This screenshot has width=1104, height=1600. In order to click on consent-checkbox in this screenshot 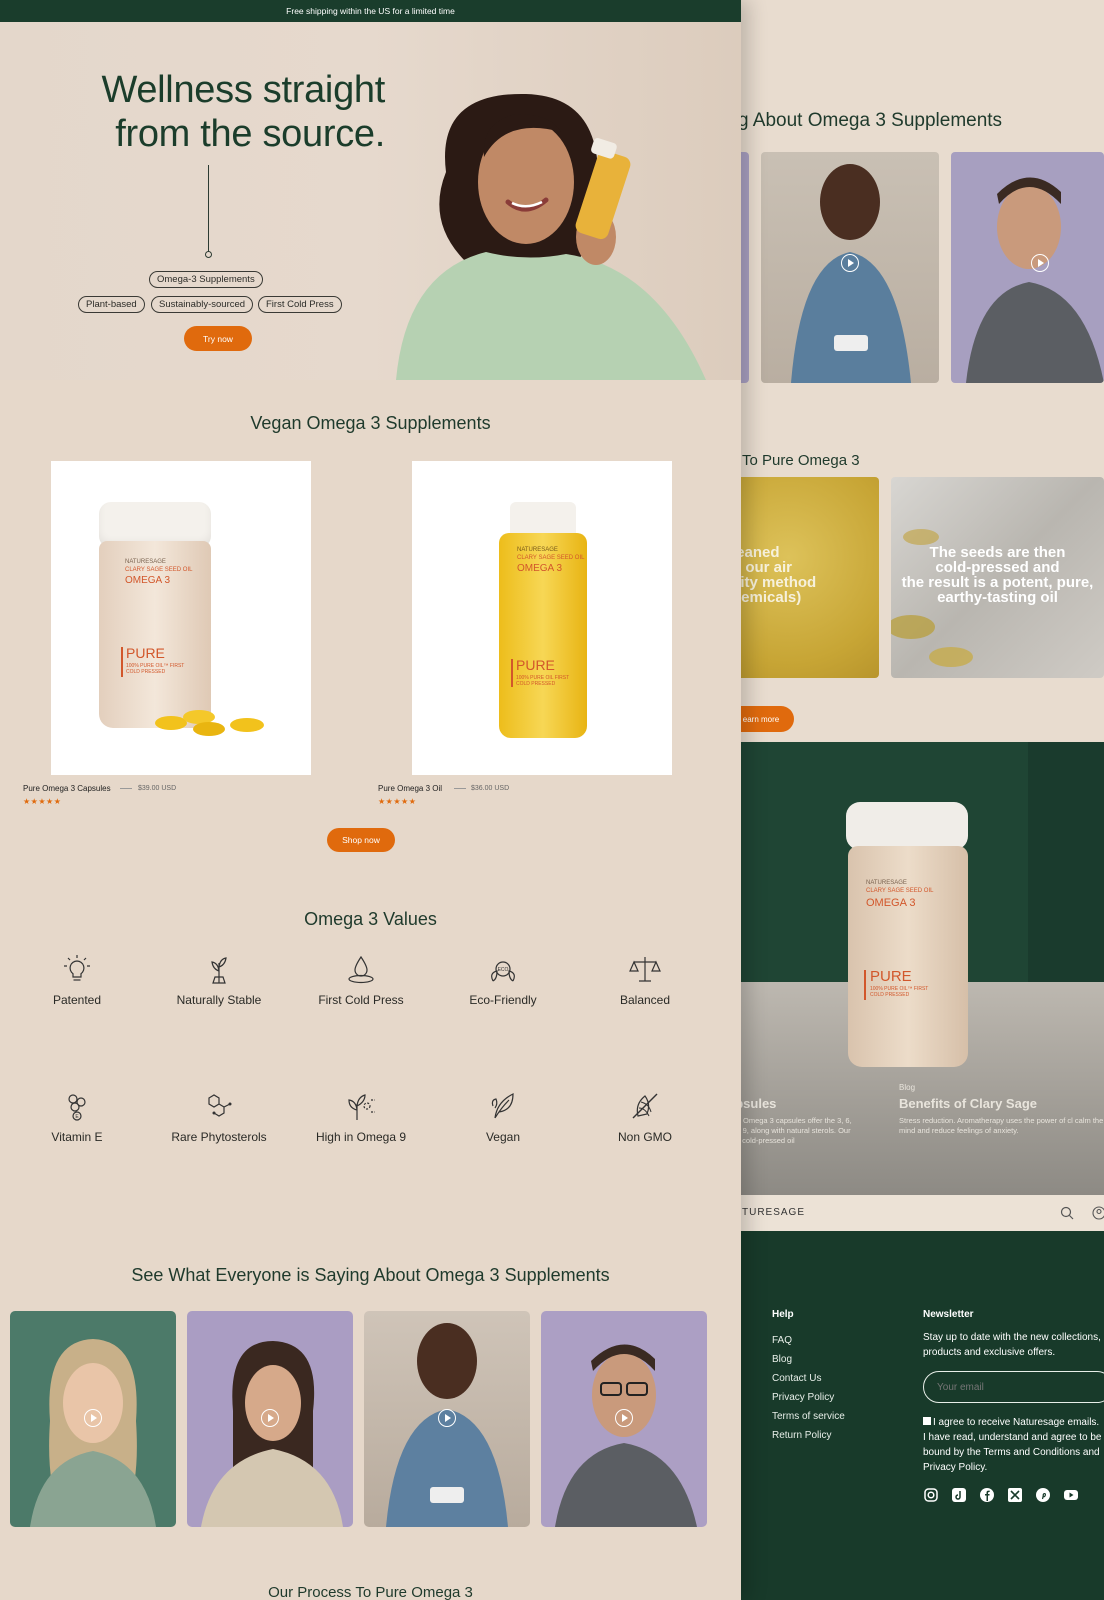, I will do `click(927, 1421)`.